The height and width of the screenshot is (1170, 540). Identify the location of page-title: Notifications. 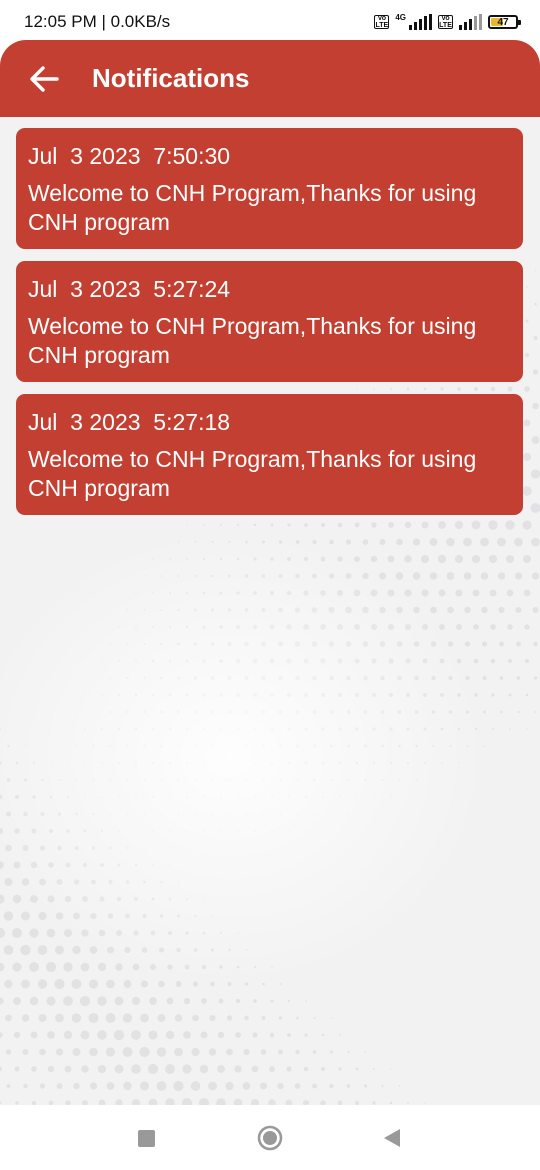
(171, 78).